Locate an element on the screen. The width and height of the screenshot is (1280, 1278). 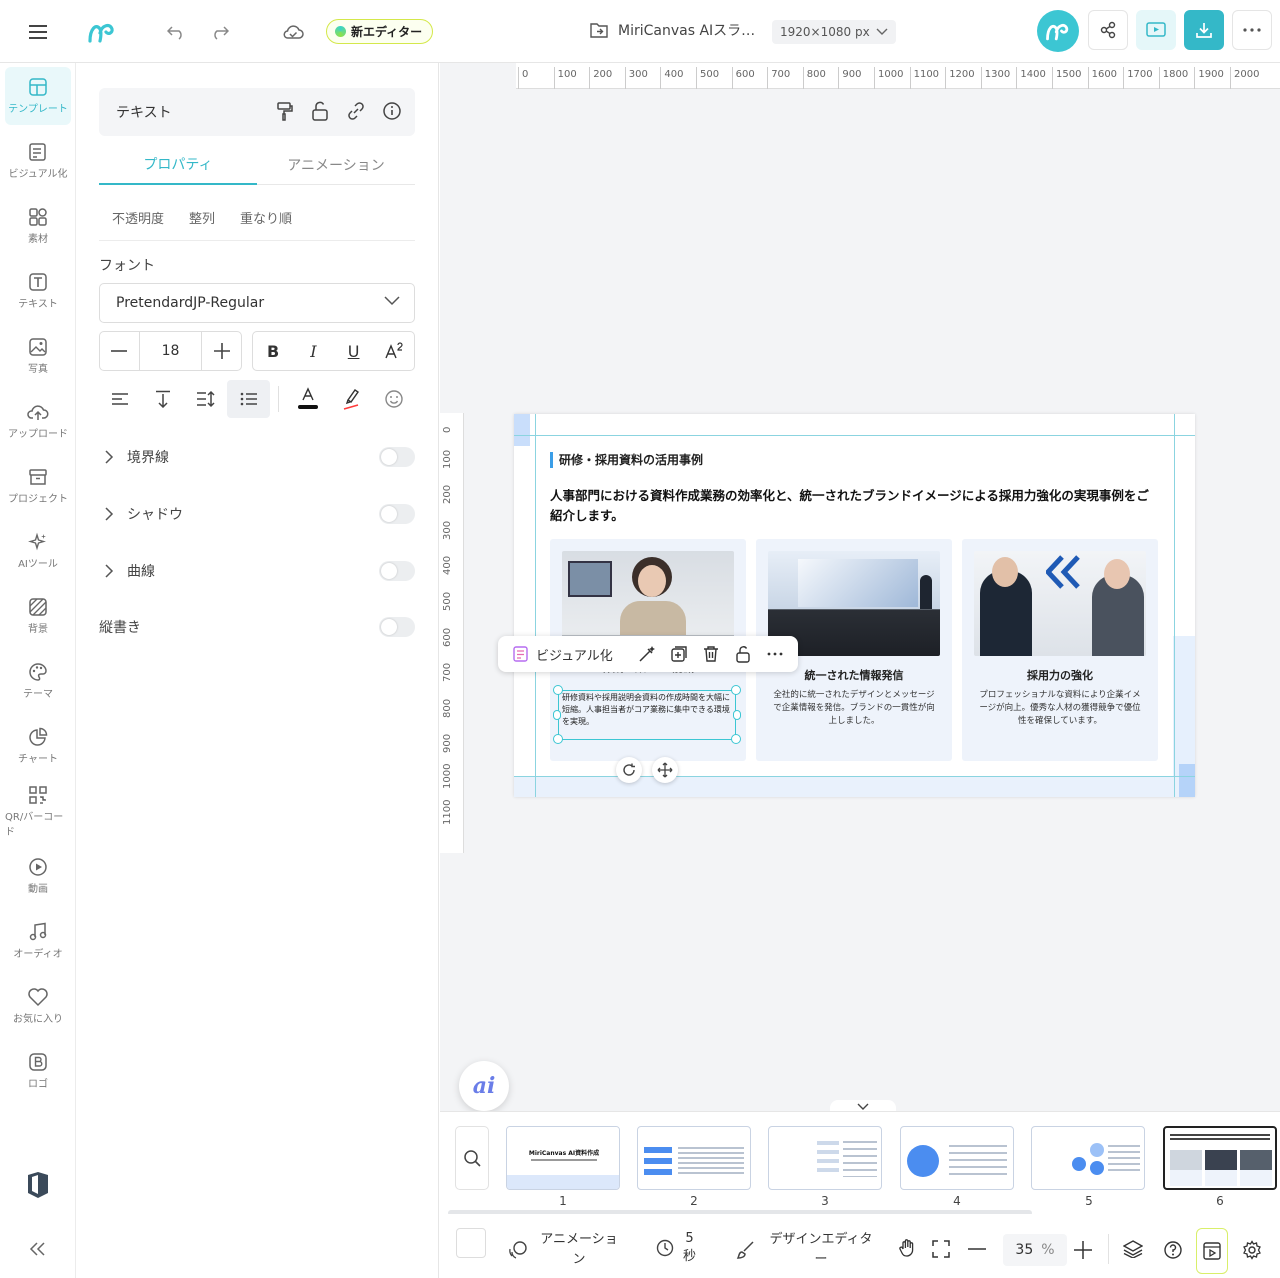
text-color-button is located at coordinates (308, 399).